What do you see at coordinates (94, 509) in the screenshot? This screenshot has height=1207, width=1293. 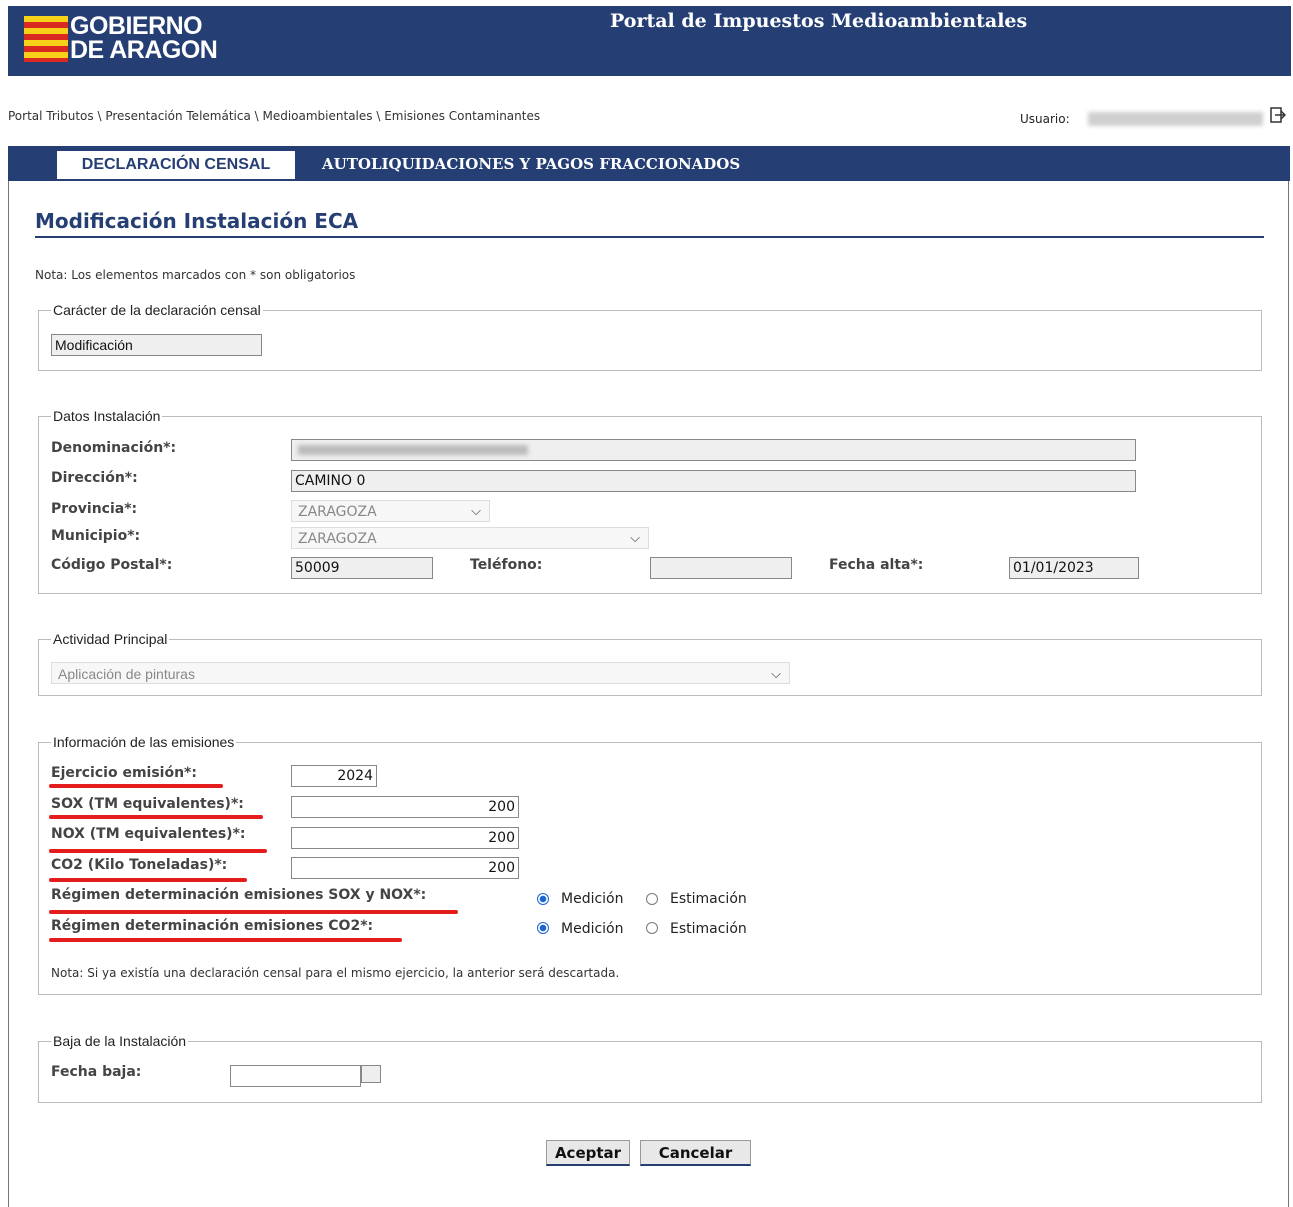 I see `provincia-label: Provincia*:` at bounding box center [94, 509].